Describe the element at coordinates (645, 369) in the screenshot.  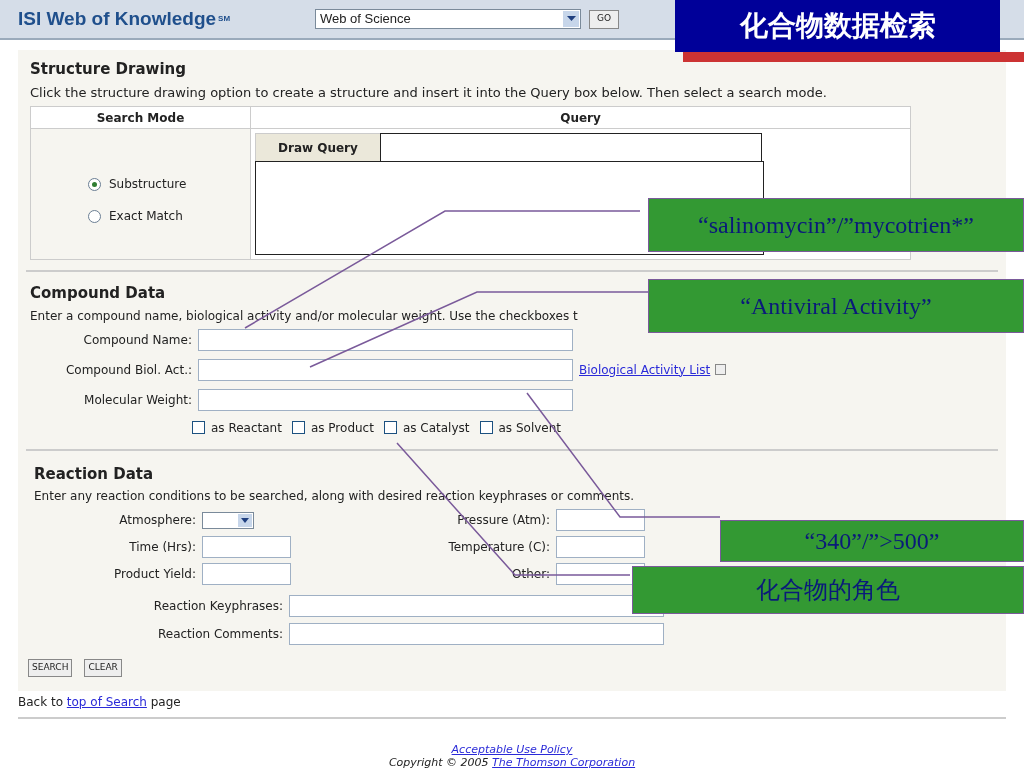
I see `biological-activity-link: Biological Activity List` at that location.